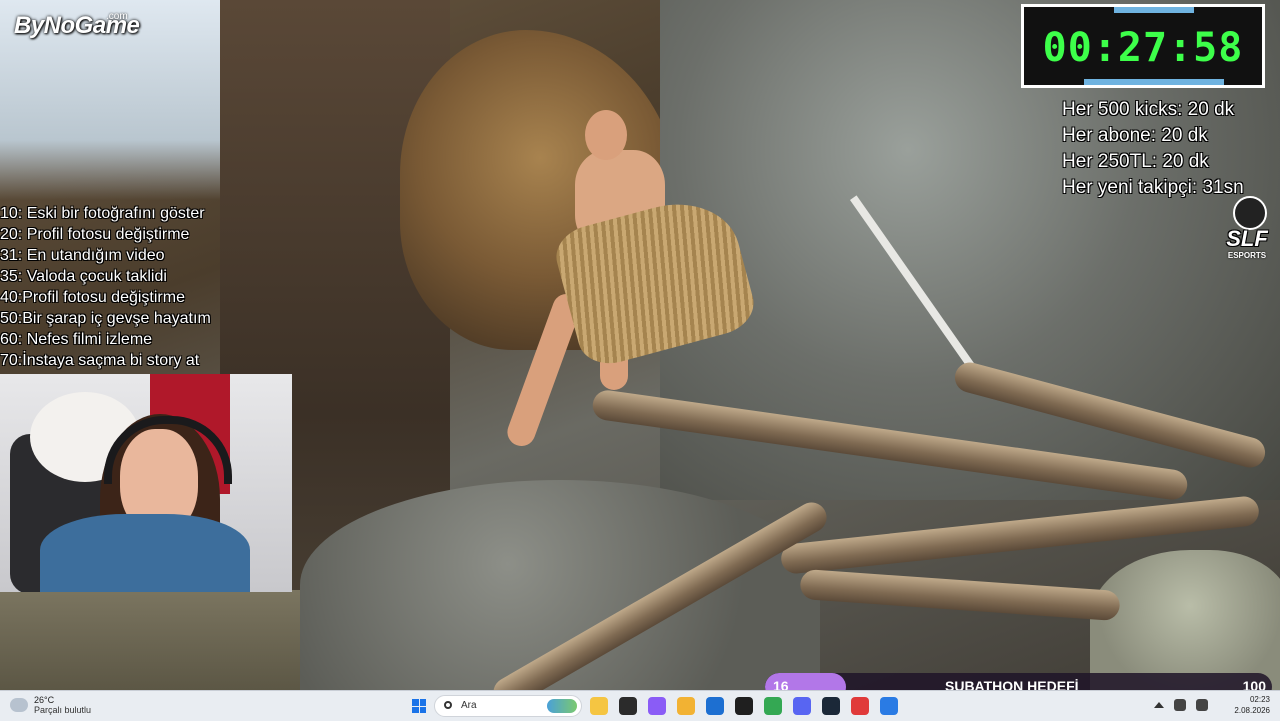 This screenshot has height=721, width=1280. What do you see at coordinates (831, 706) in the screenshot?
I see `steam-icon` at bounding box center [831, 706].